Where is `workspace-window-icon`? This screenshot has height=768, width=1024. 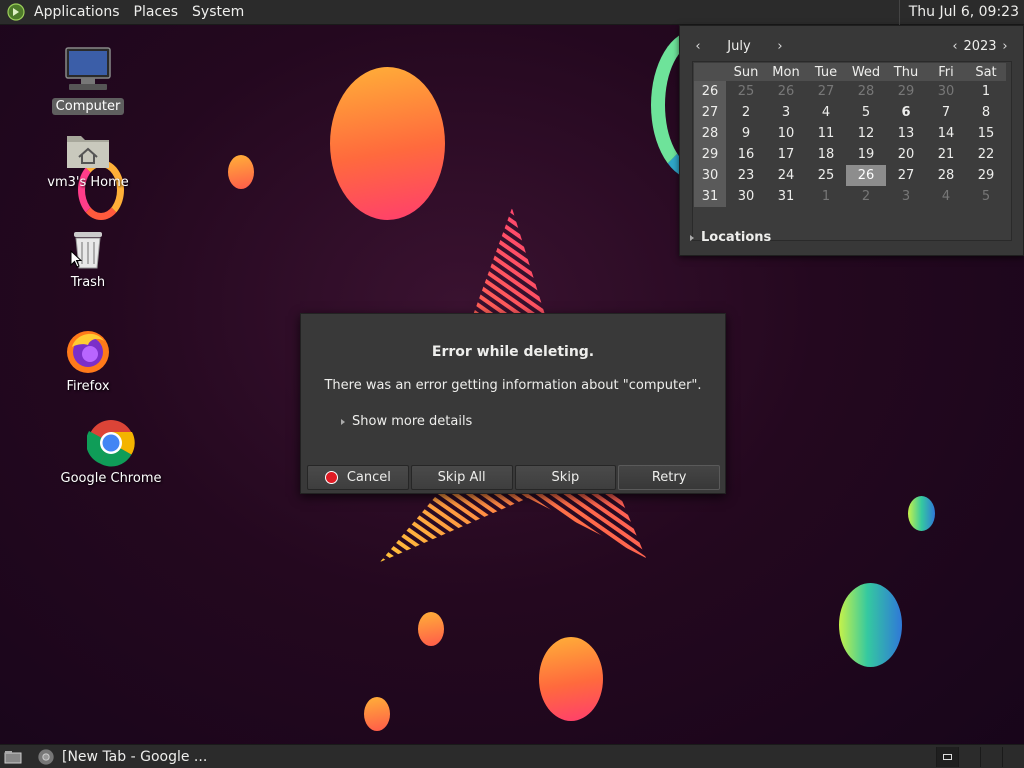 workspace-window-icon is located at coordinates (947, 757).